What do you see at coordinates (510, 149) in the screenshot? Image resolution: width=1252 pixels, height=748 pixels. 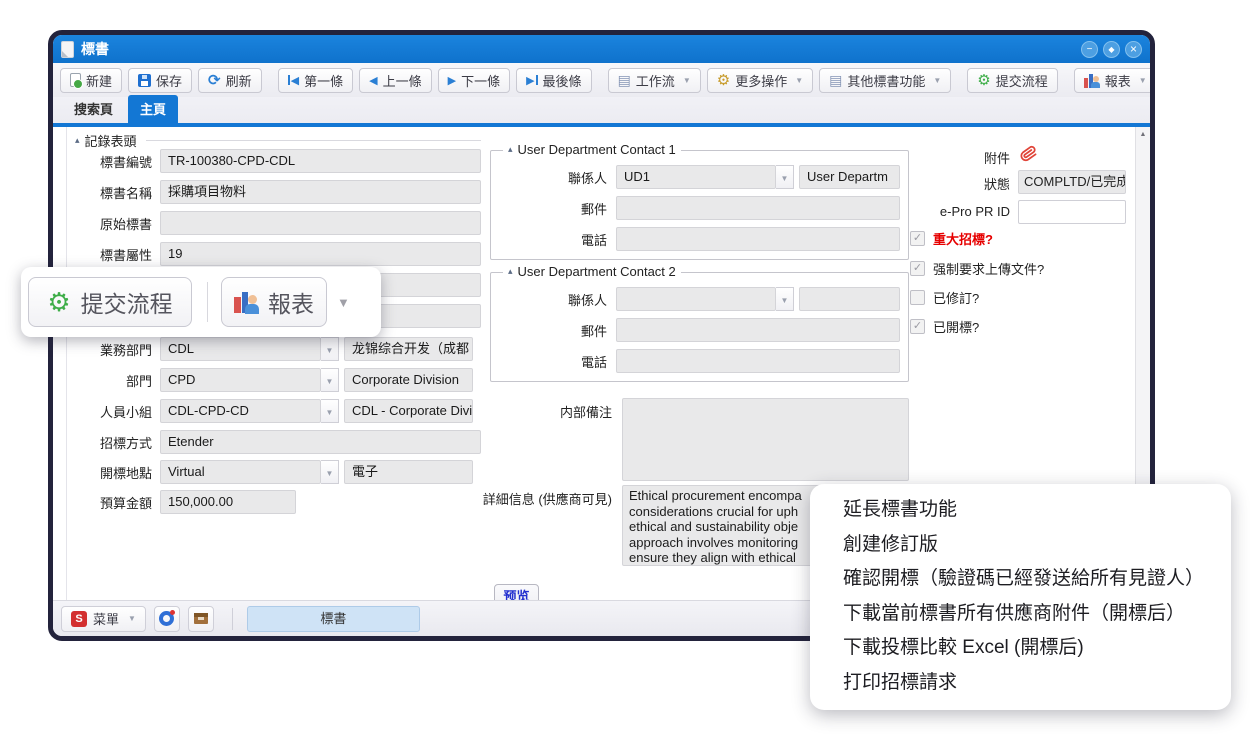 I see `collapse-triangle-icon: ▴` at bounding box center [510, 149].